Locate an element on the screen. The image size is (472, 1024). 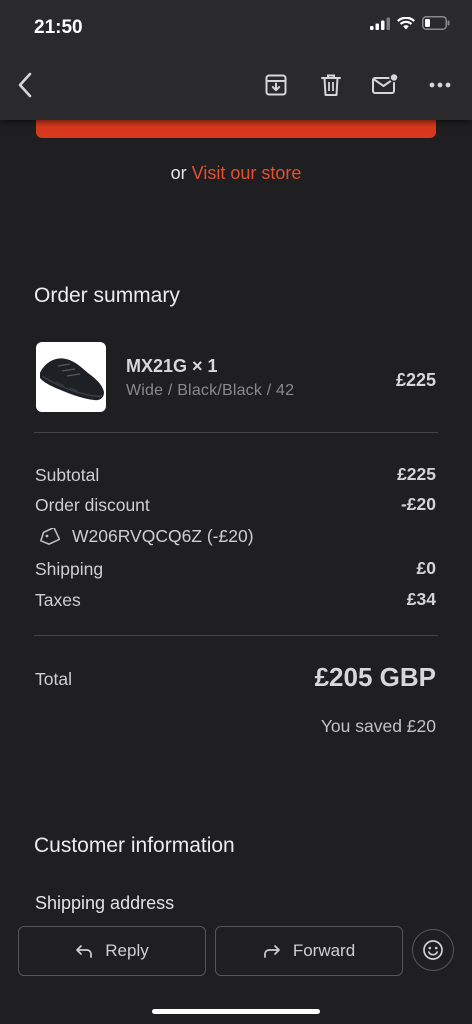
forward-button: Forward is located at coordinates (309, 951).